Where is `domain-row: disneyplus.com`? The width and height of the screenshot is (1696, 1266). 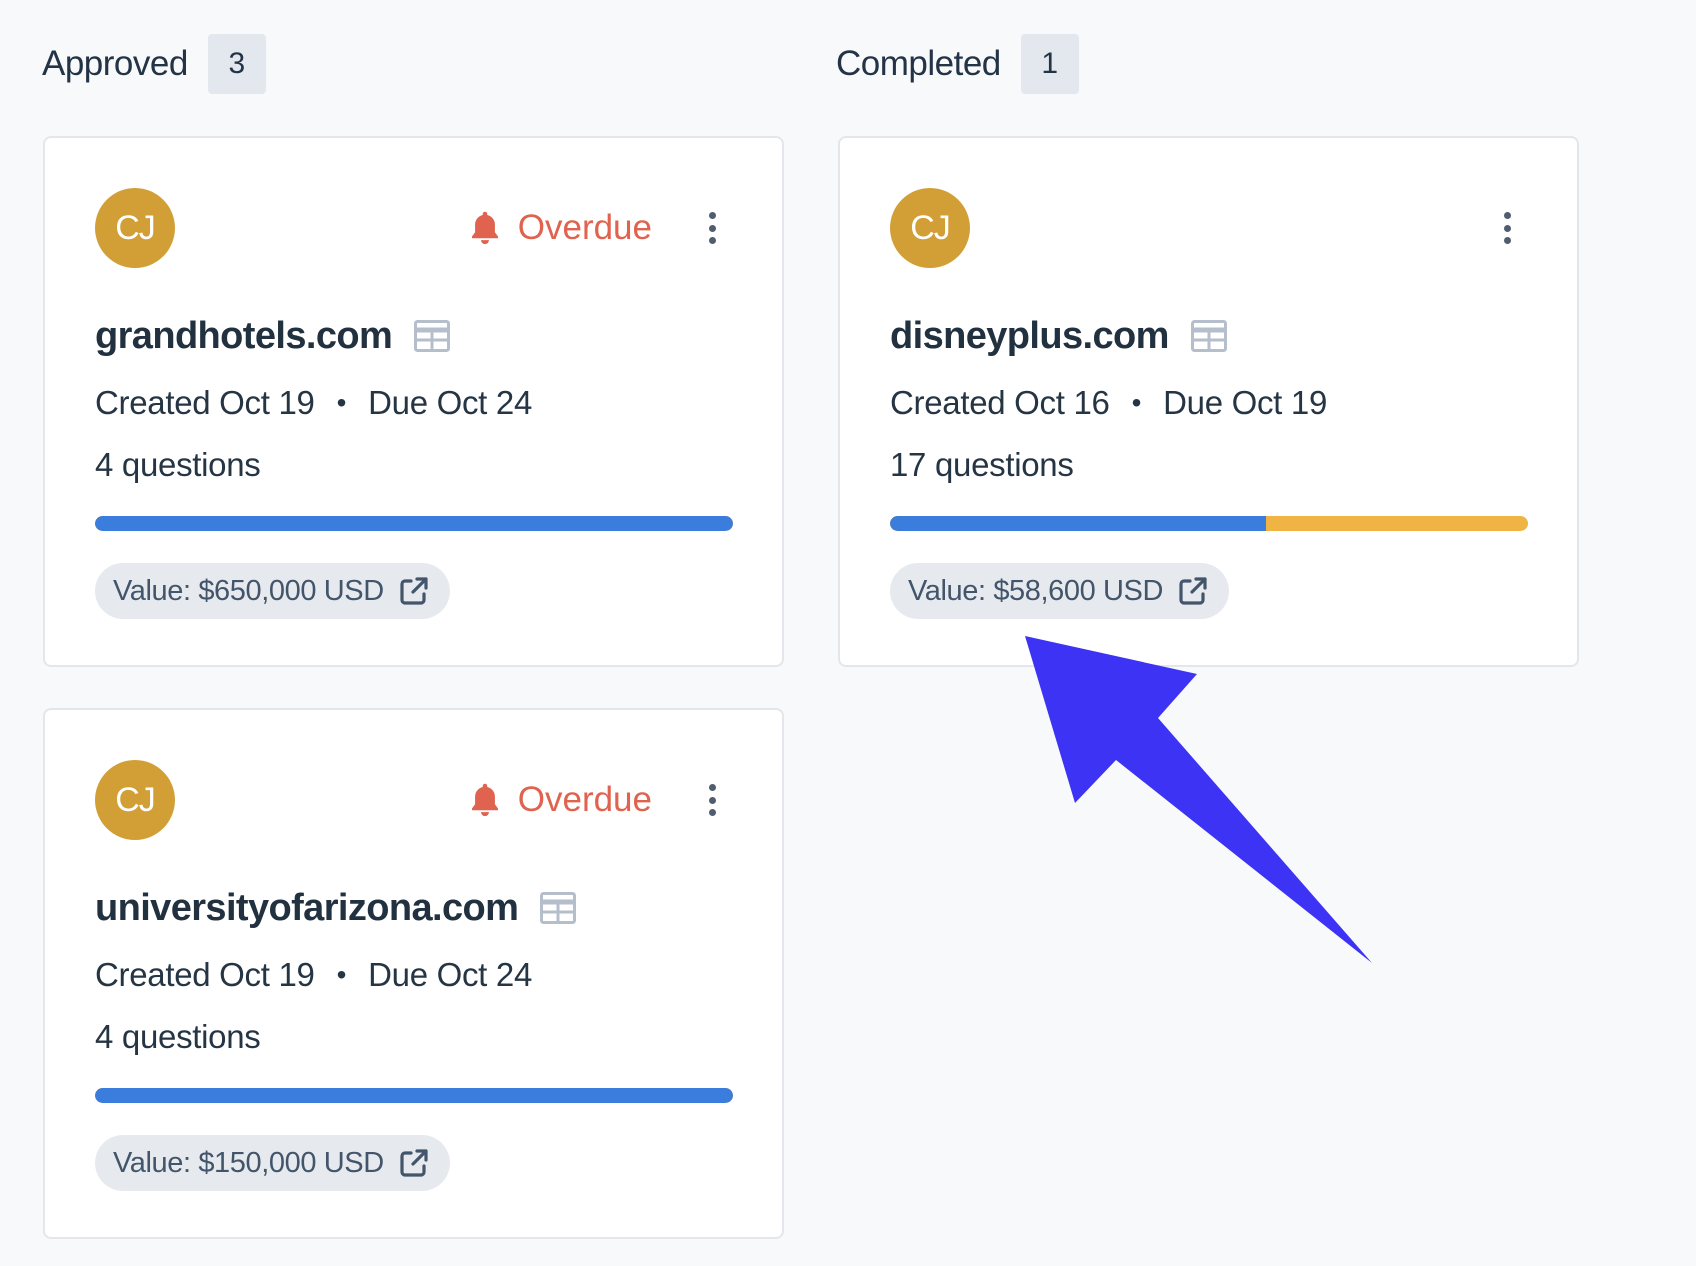 domain-row: disneyplus.com is located at coordinates (1058, 336).